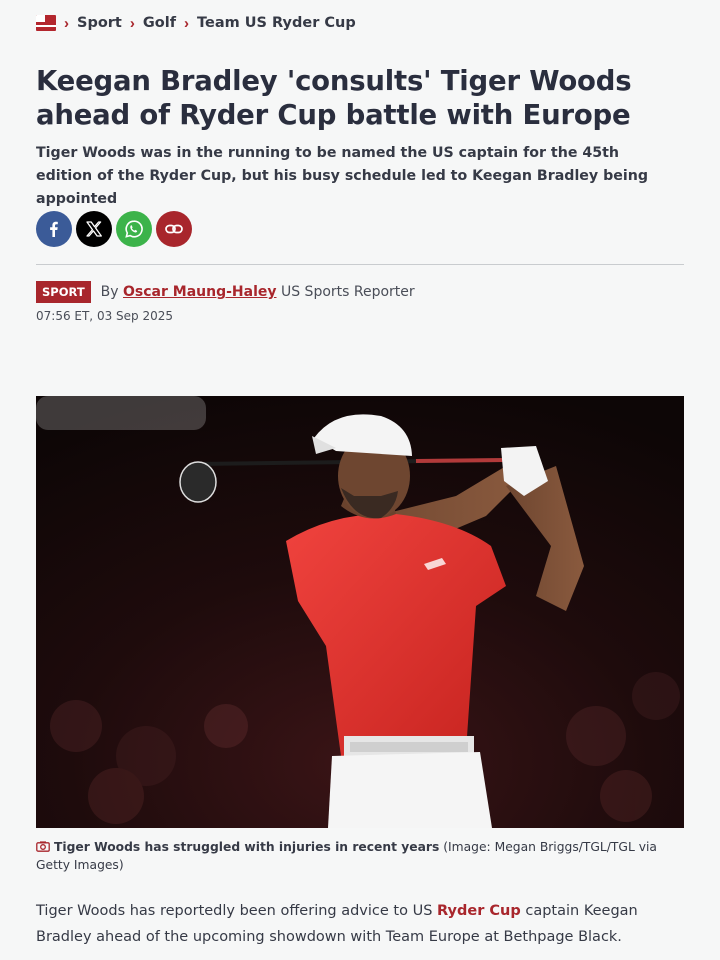 The height and width of the screenshot is (960, 720). I want to click on author-link: Oscar Maung-Haley, so click(200, 292).